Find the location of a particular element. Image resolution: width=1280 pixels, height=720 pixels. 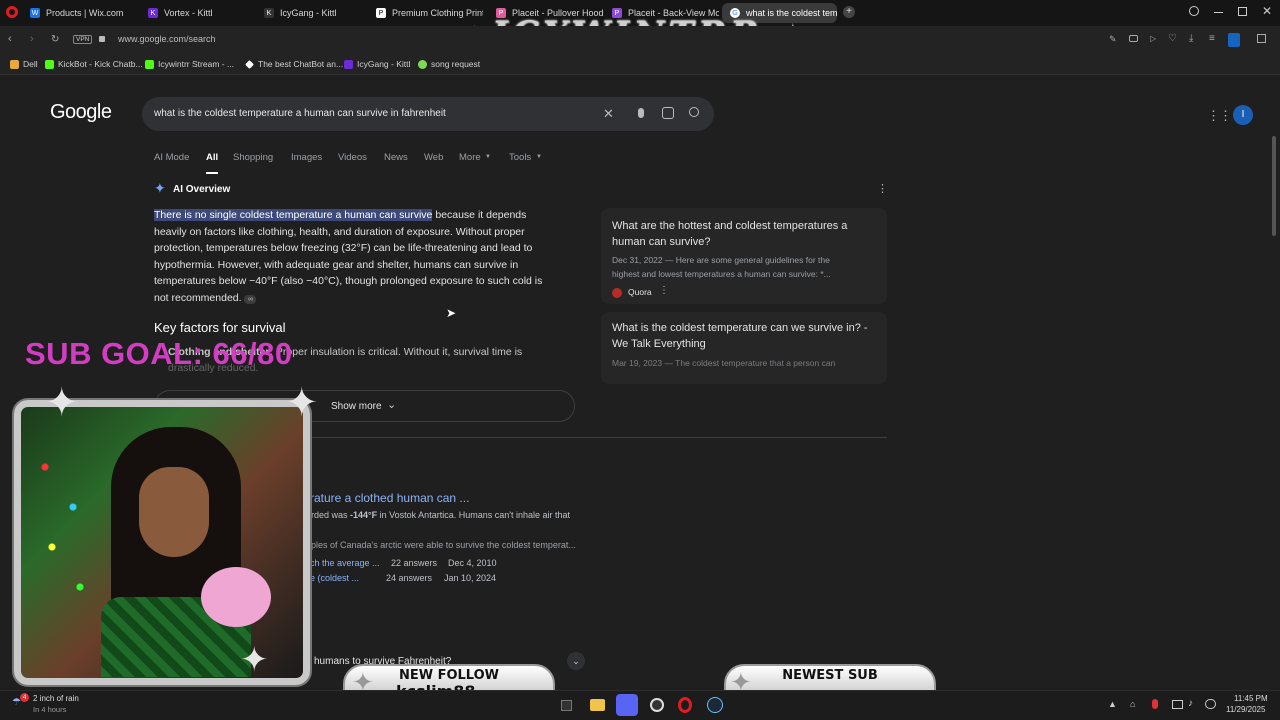

vpn-badge: VPN is located at coordinates (83, 39).